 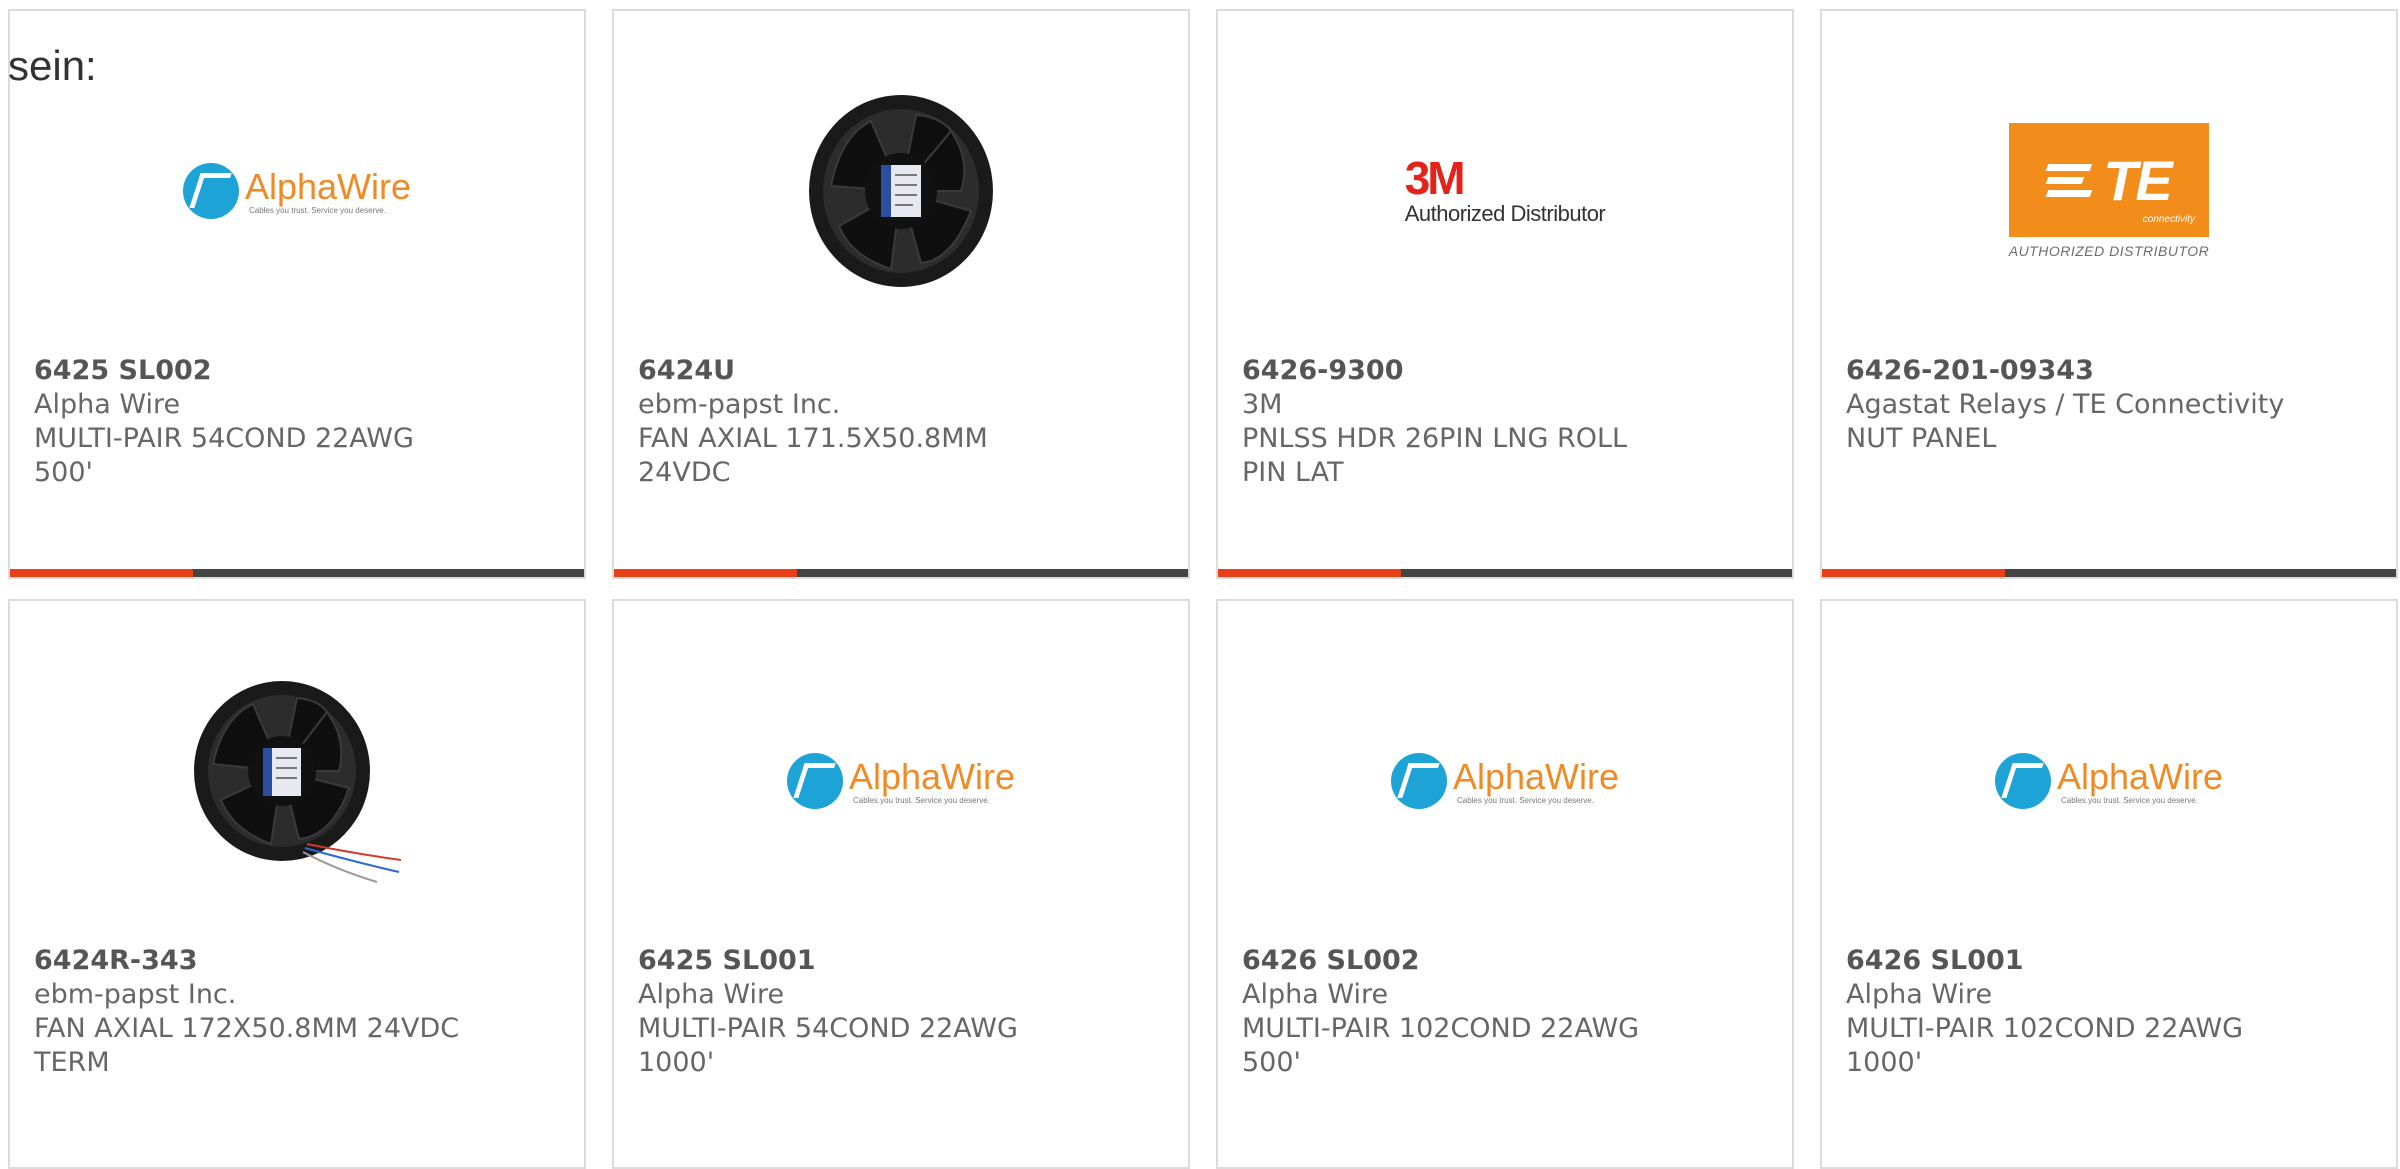 I want to click on description: FAN AXIAL 172X50.8MM 24VDC TERM, so click(x=247, y=1045).